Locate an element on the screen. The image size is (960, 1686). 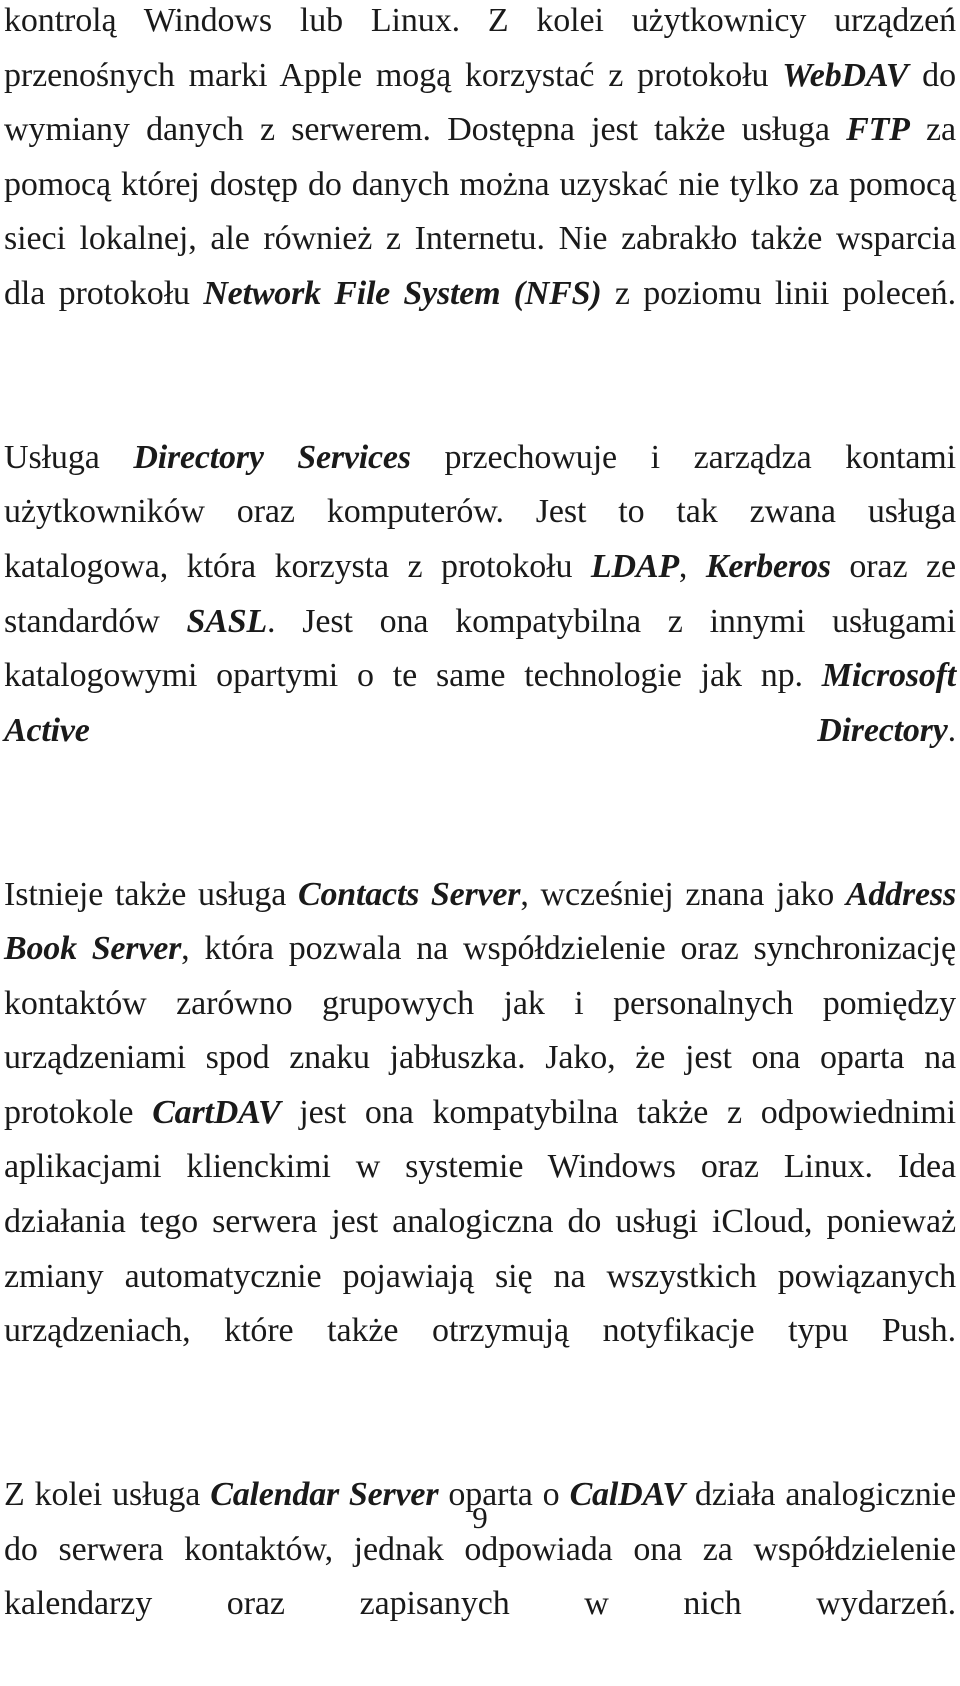
emphasised-term: SASL is located at coordinates (227, 621).